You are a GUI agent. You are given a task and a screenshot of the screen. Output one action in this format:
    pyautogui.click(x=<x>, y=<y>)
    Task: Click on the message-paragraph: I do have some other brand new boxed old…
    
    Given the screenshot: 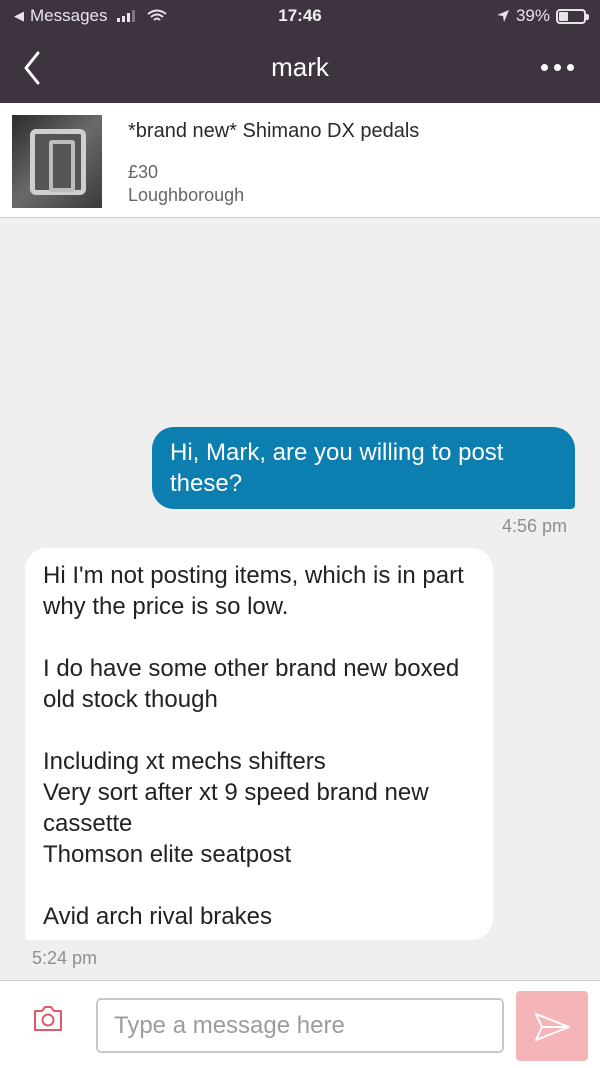 What is the action you would take?
    pyautogui.click(x=251, y=684)
    